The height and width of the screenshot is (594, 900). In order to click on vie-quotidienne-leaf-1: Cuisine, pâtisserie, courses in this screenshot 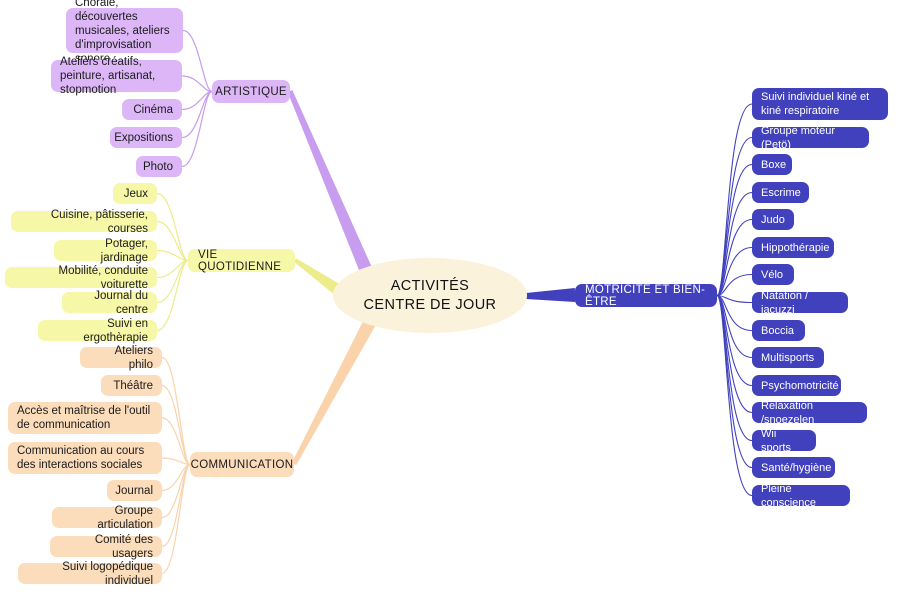, I will do `click(84, 222)`.